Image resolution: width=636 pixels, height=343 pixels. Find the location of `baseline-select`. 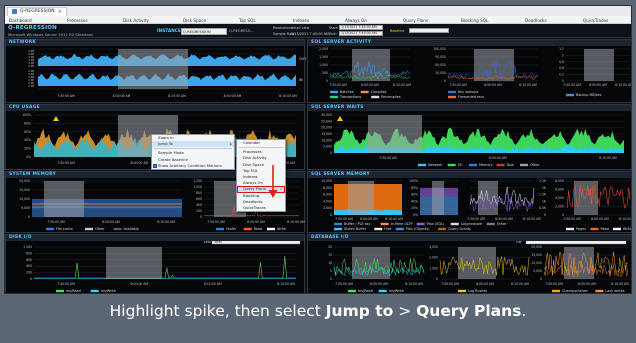

baseline-select is located at coordinates (429, 30).